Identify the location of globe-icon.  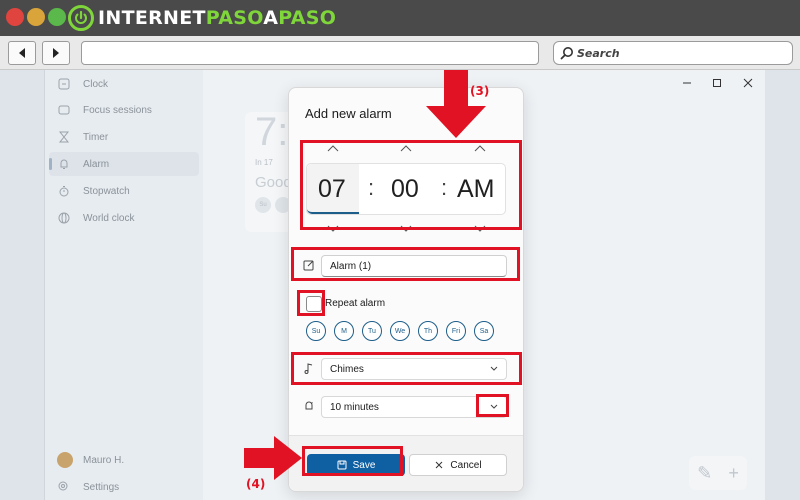
(64, 218).